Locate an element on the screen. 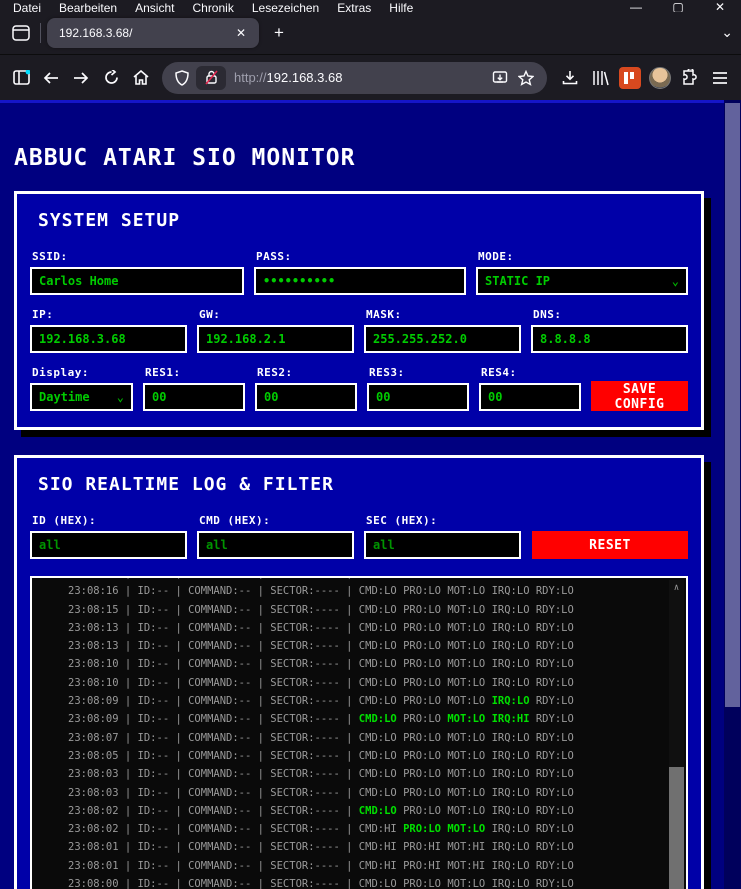 Image resolution: width=741 pixels, height=889 pixels. home-icon is located at coordinates (141, 78).